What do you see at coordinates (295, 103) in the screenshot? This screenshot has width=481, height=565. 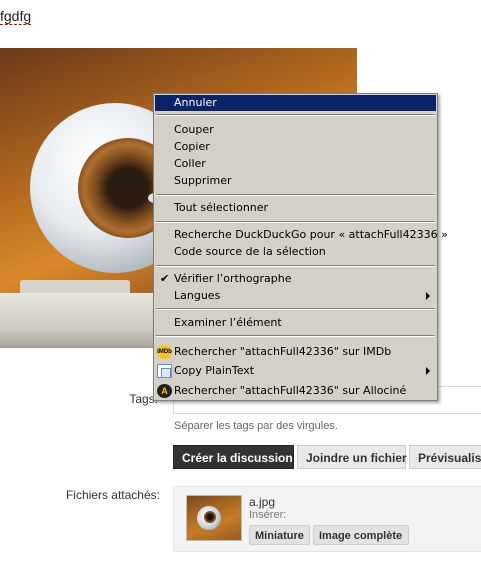 I see `menu-item-undo: Annuler` at bounding box center [295, 103].